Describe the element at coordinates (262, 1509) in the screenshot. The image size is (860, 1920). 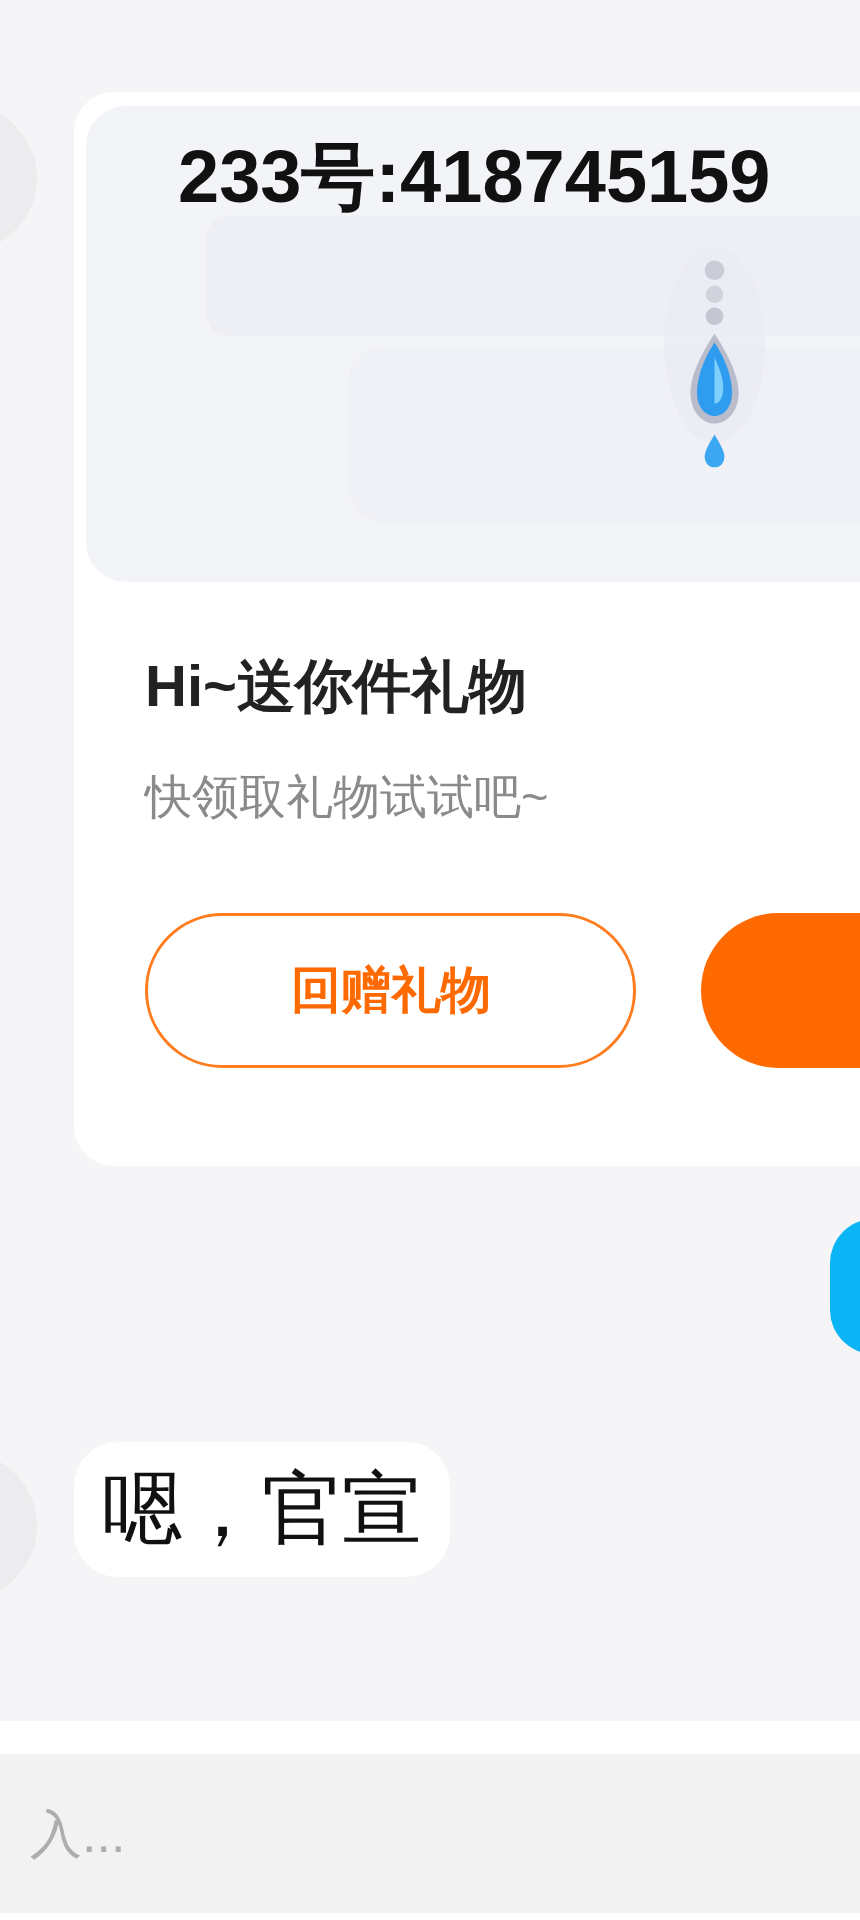
I see `message-bubble: 嗯，官宣` at that location.